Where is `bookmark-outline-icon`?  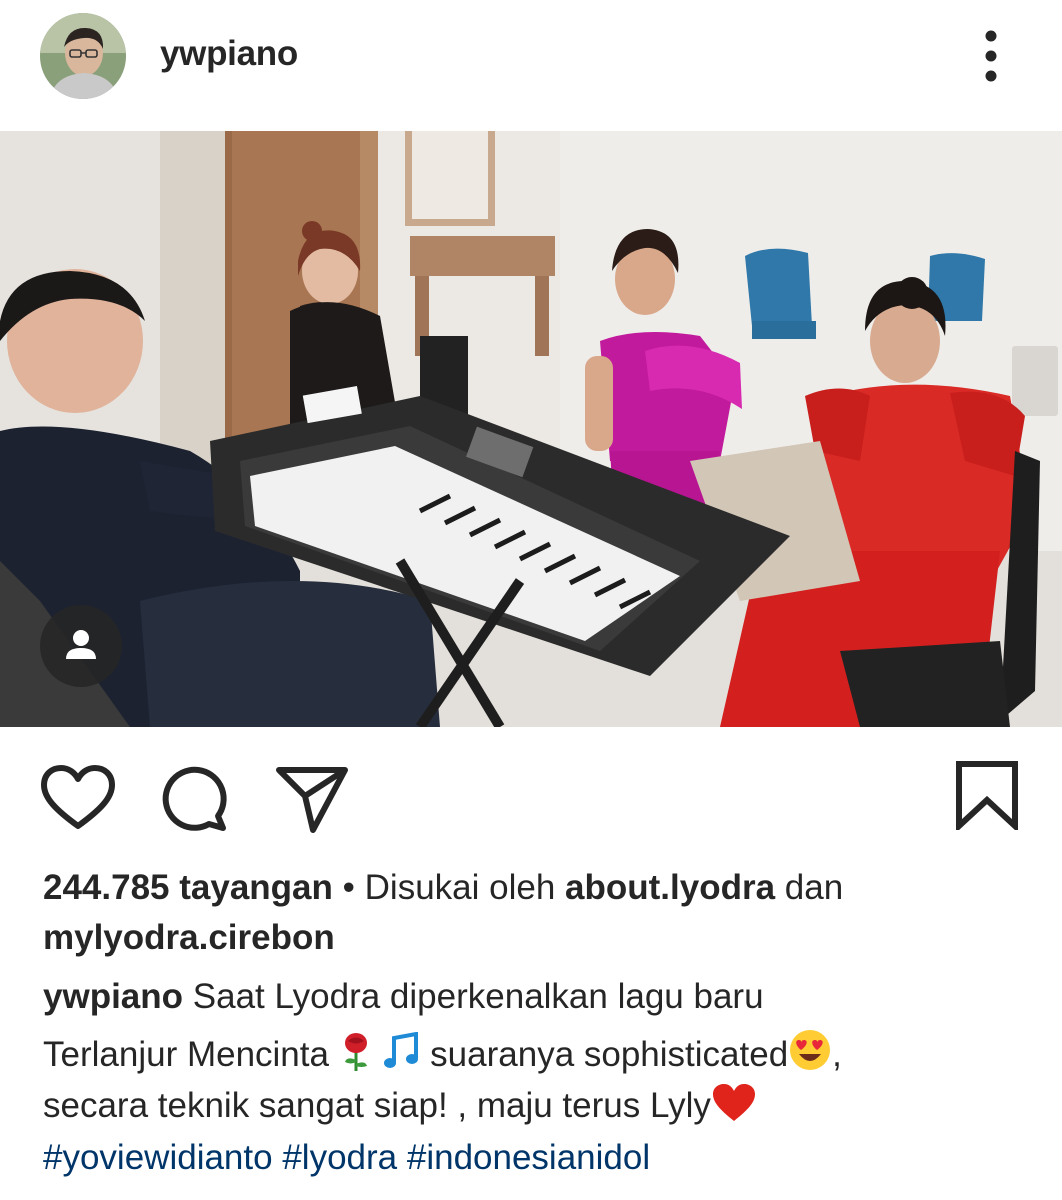
bookmark-outline-icon is located at coordinates (987, 795).